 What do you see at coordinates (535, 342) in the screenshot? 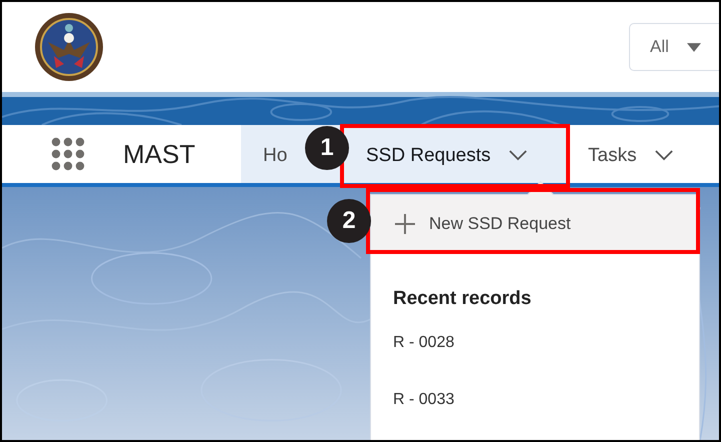
I see `record-link: R - 0028` at bounding box center [535, 342].